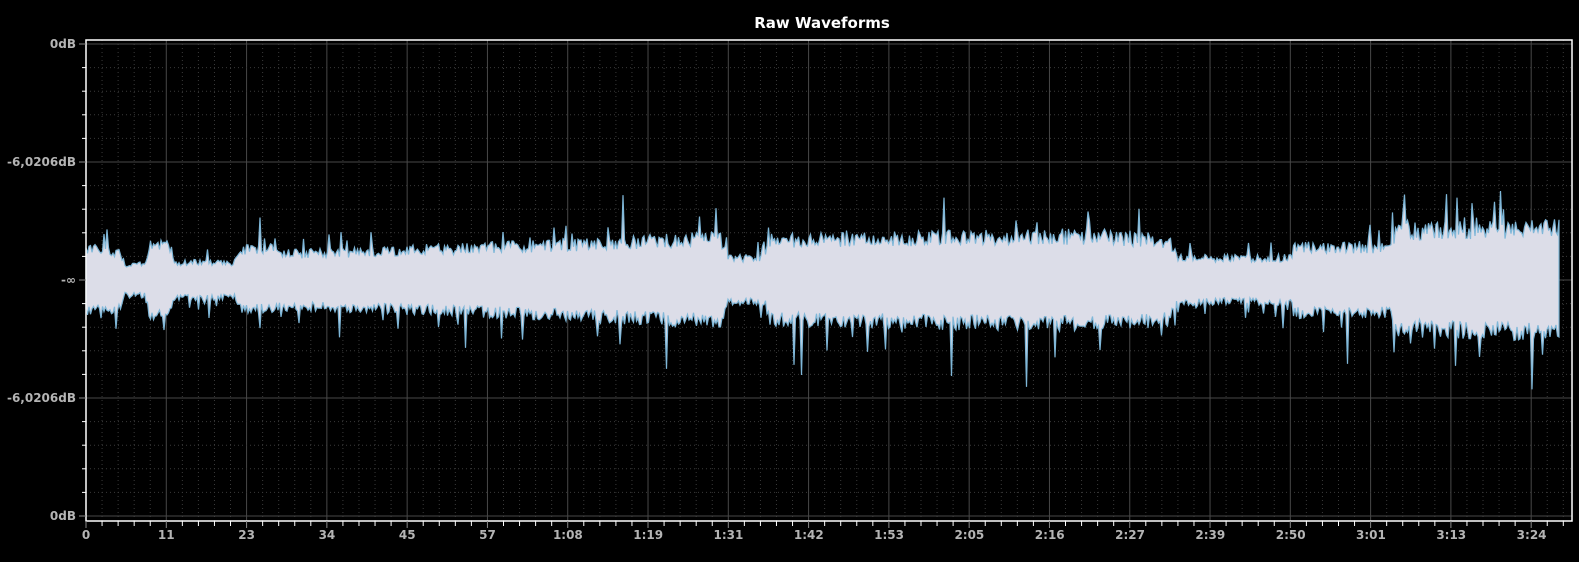 This screenshot has width=1579, height=562. I want to click on x-tick-label: 1:42, so click(809, 535).